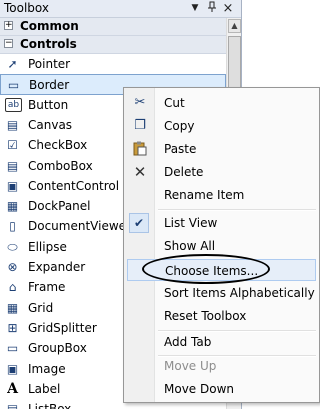  I want to click on menu-item-rename-label: Rename Item, so click(204, 195).